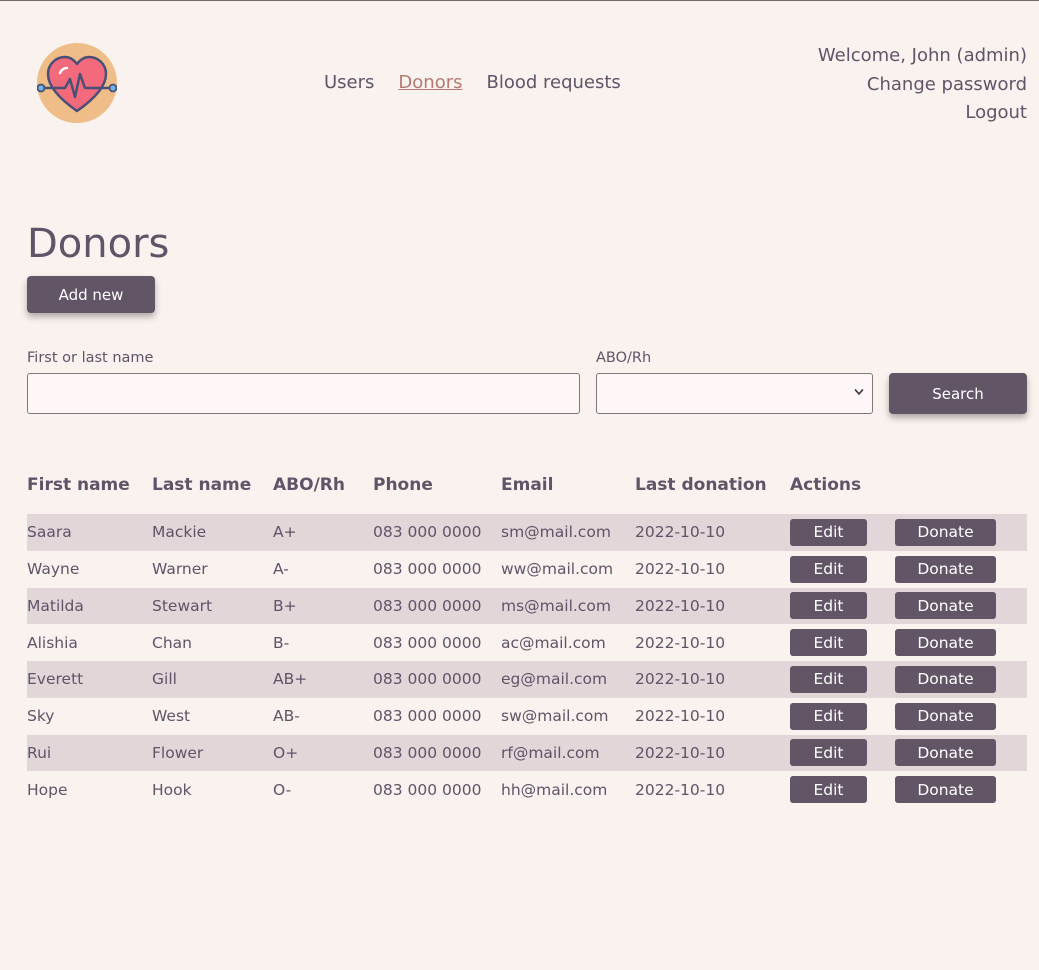  Describe the element at coordinates (286, 716) in the screenshot. I see `cell-abo-rh: AB-` at that location.